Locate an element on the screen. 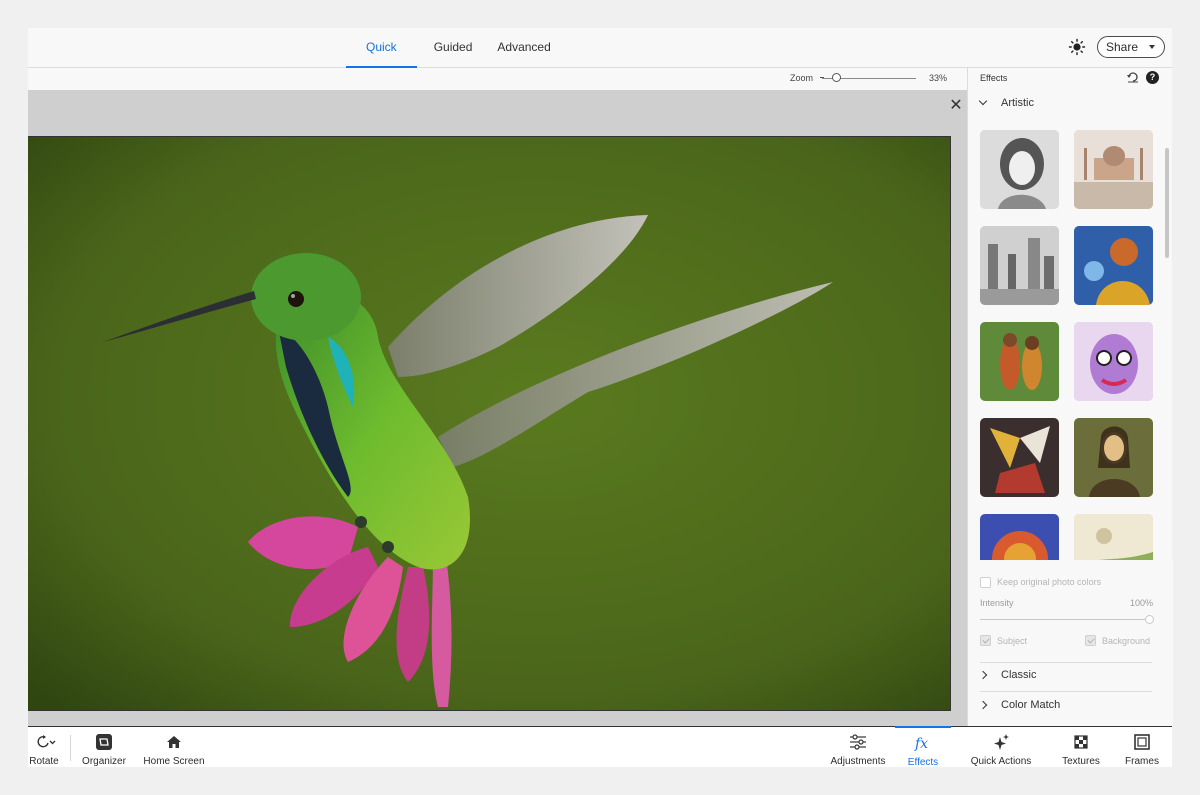  effect-thumb-cubist is located at coordinates (1019, 457).